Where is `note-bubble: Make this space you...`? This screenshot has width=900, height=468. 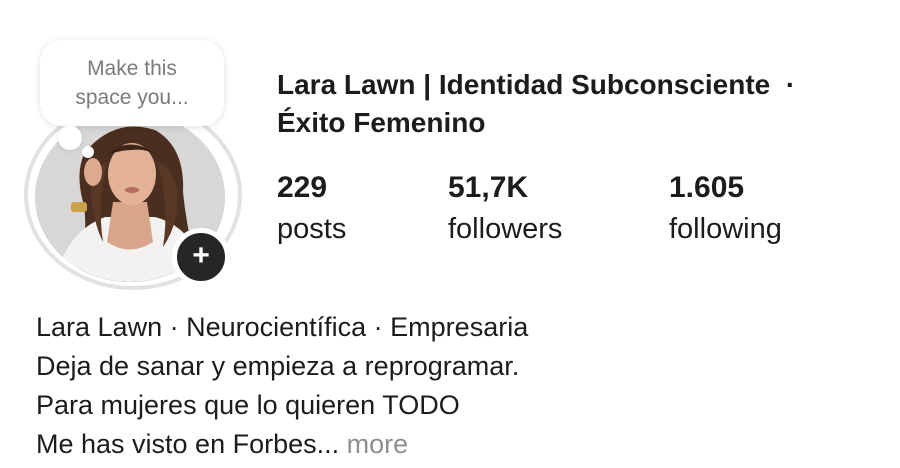 note-bubble: Make this space you... is located at coordinates (132, 83).